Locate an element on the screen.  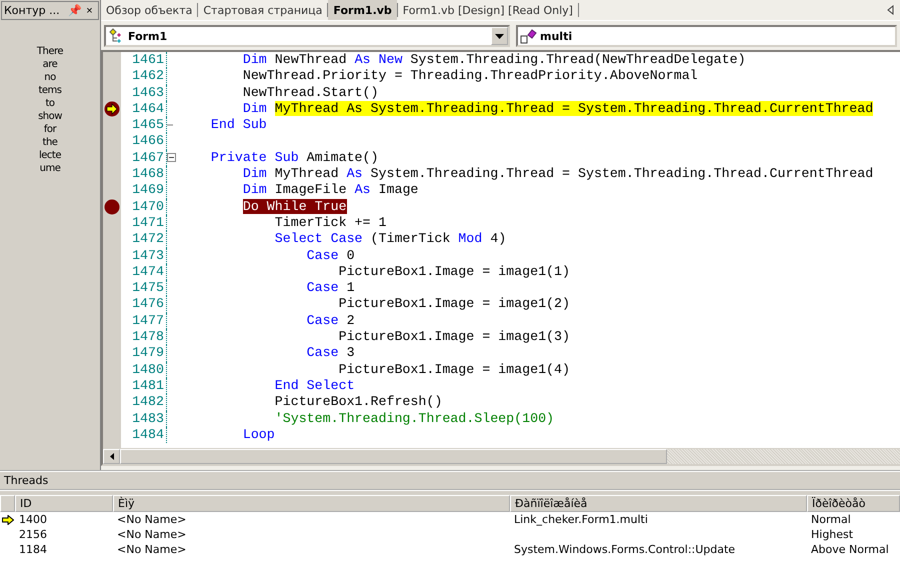
document-tab: Form1.vb [Design] [Read Only] is located at coordinates (488, 10).